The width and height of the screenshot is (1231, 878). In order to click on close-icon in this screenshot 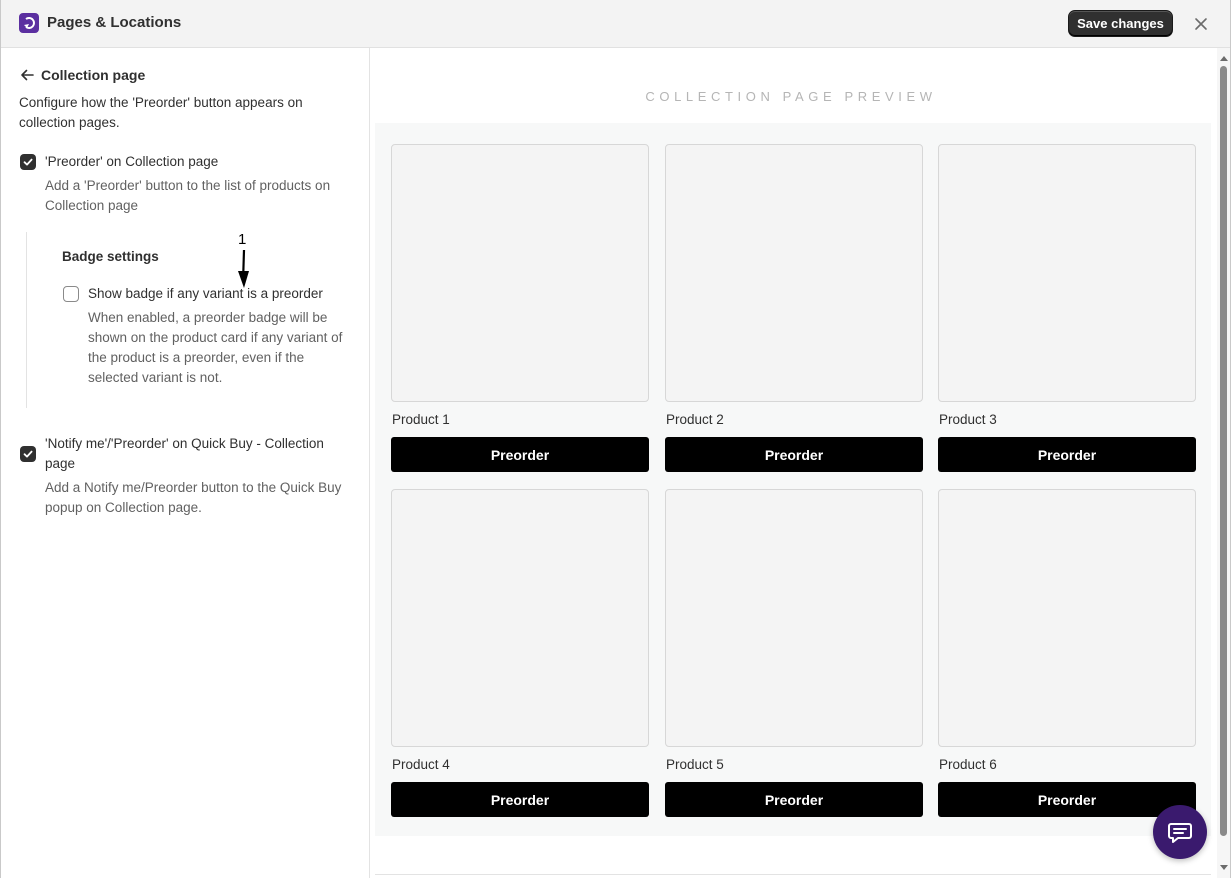, I will do `click(1201, 24)`.